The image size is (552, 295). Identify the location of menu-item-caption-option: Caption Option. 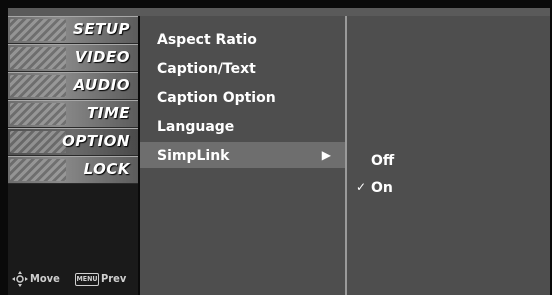
(242, 97).